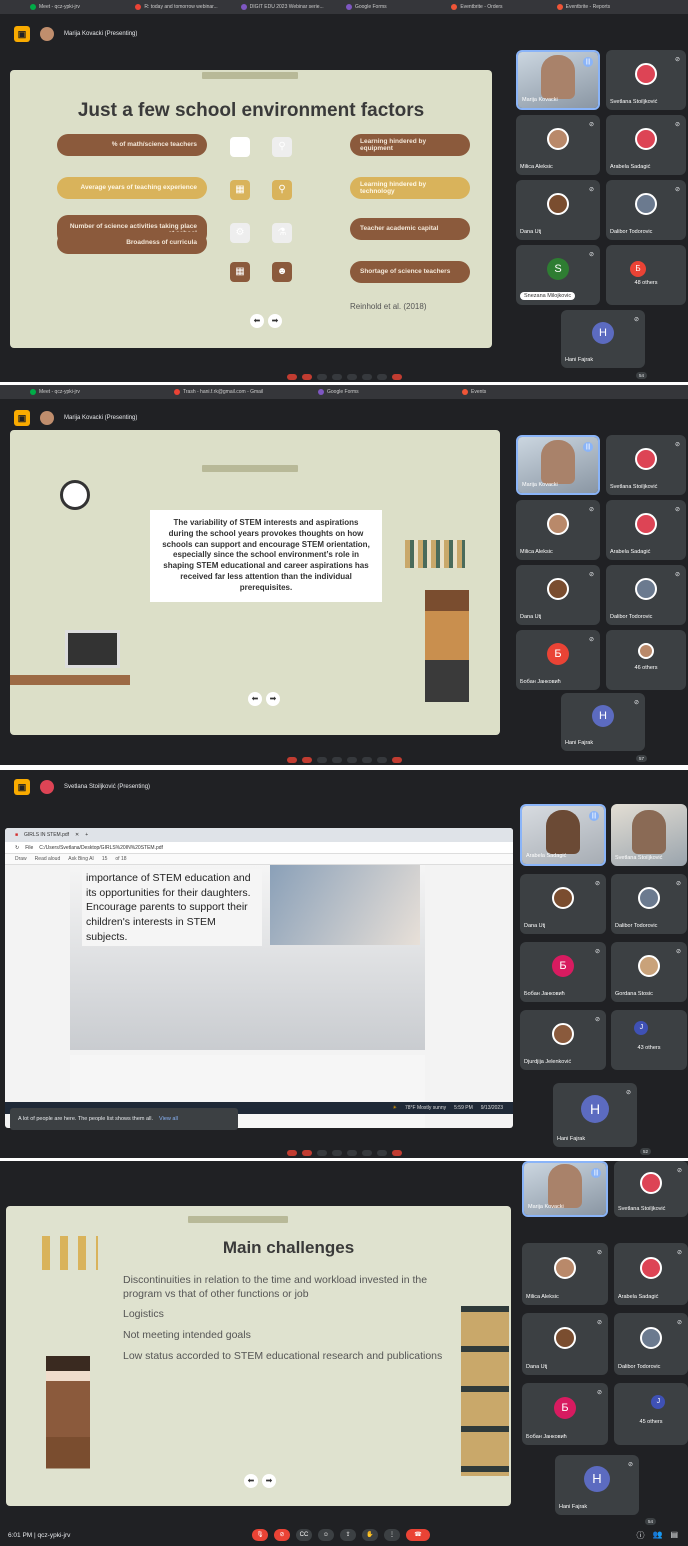 Image resolution: width=688 pixels, height=1546 pixels. Describe the element at coordinates (75, 418) in the screenshot. I see `presenter-bar: ▣ Marija Kovacki (Presenting)` at that location.